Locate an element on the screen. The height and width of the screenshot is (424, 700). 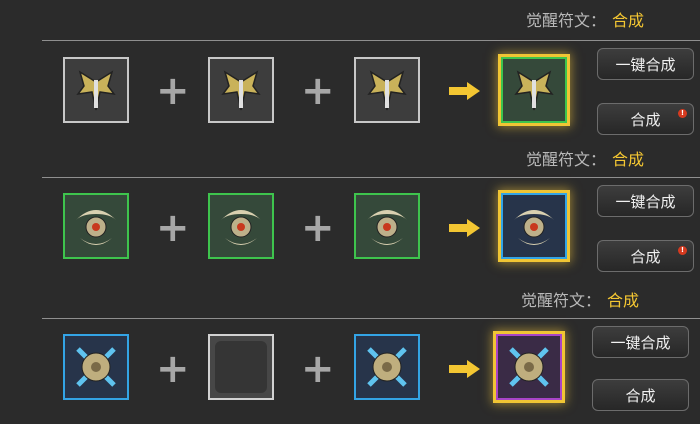
input-slot-2-empty is located at coordinates (241, 367).